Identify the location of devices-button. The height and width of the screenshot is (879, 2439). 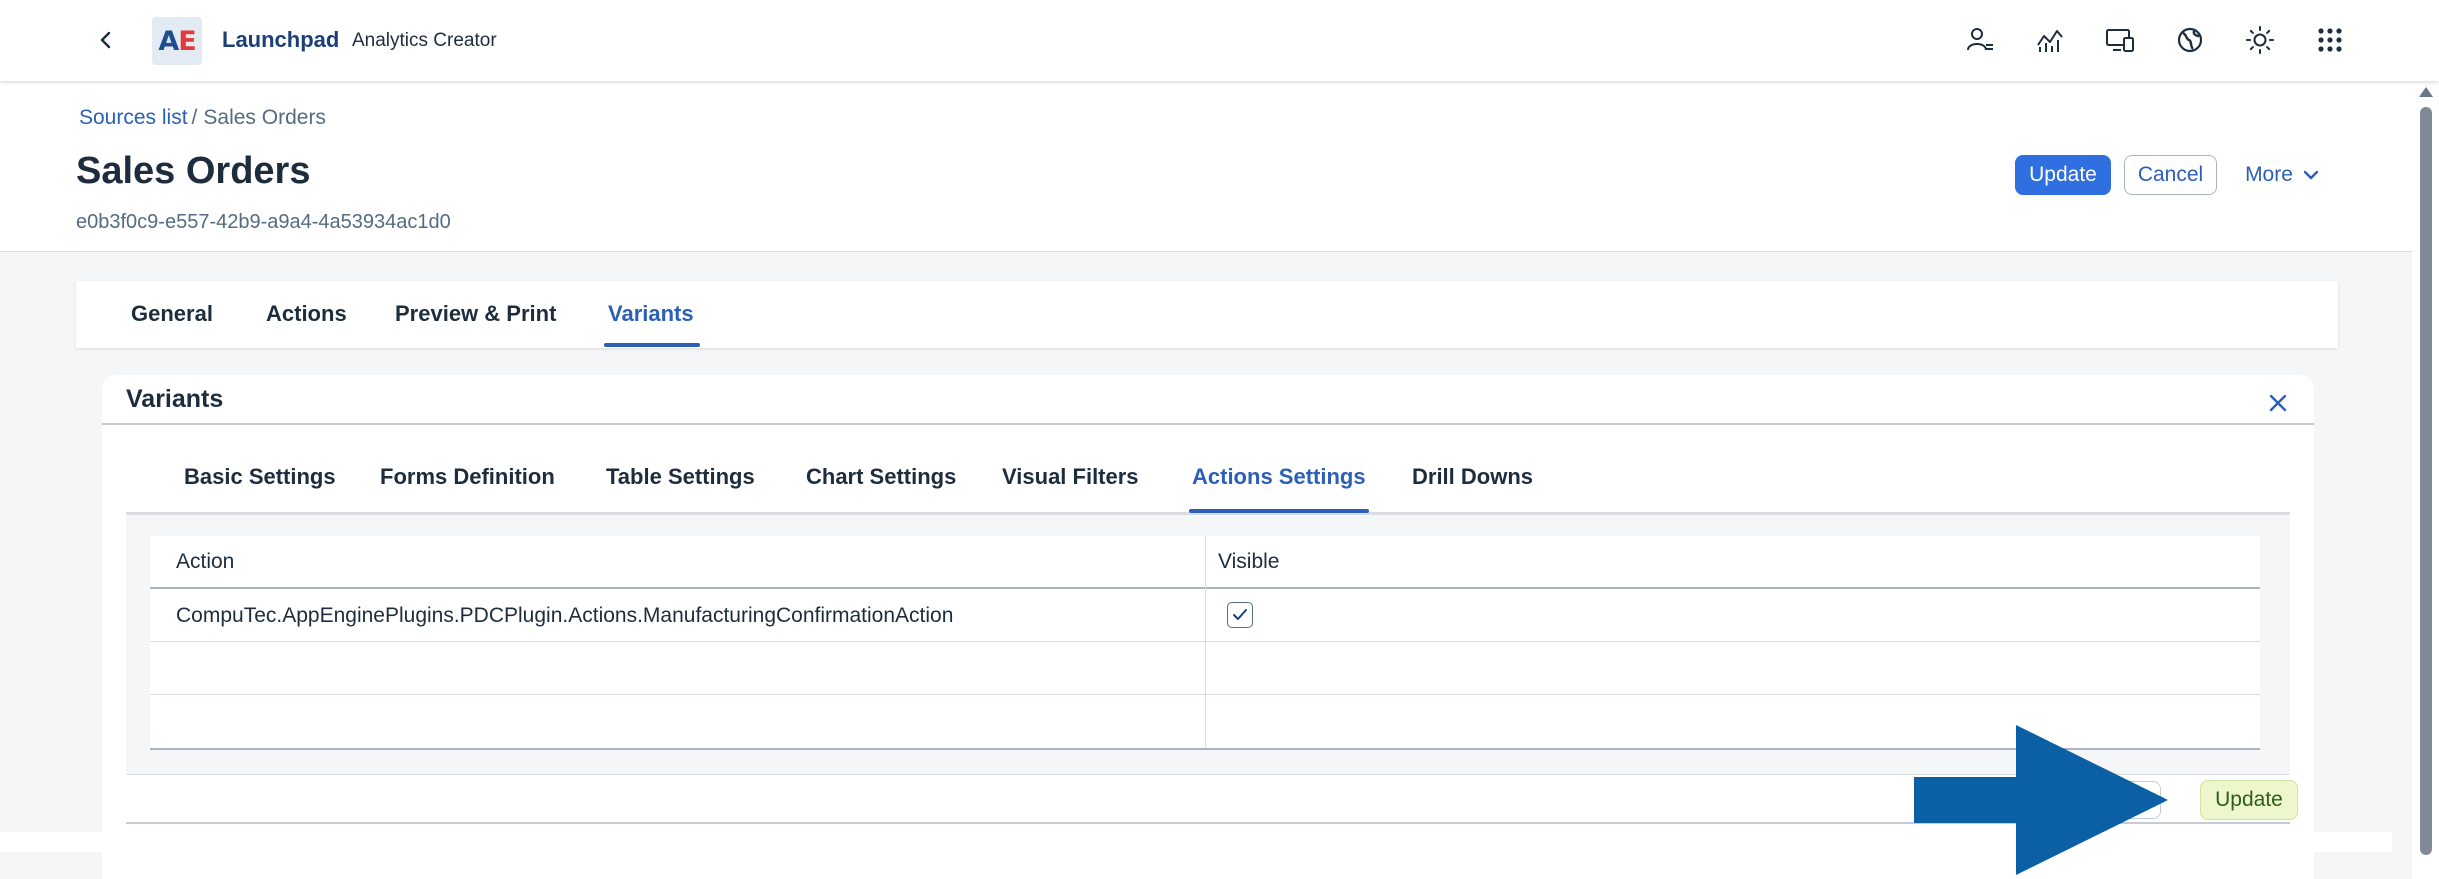
(2120, 40).